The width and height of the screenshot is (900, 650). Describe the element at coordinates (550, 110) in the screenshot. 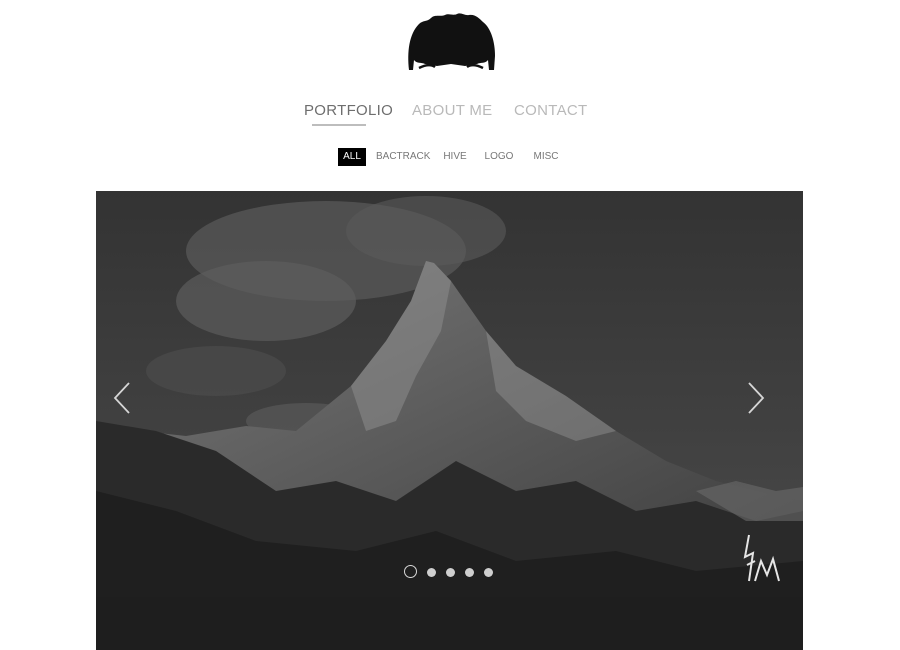

I see `nav-contact: CONTACT` at that location.